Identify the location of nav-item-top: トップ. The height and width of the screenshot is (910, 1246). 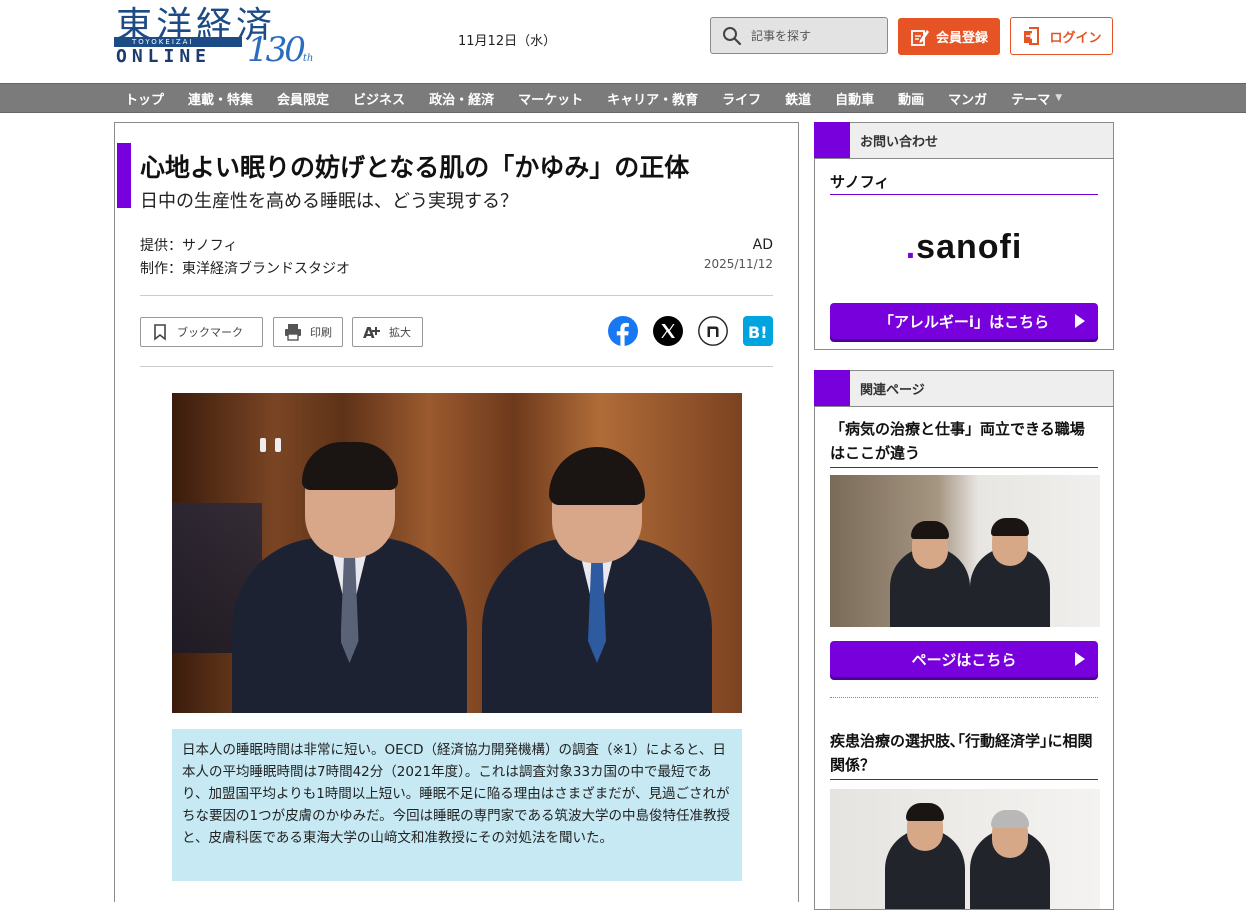
(144, 98).